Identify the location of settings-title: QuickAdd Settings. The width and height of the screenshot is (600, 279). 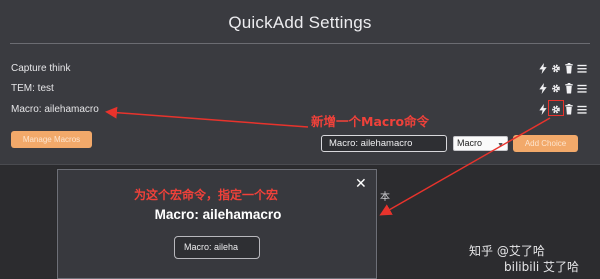
(300, 22).